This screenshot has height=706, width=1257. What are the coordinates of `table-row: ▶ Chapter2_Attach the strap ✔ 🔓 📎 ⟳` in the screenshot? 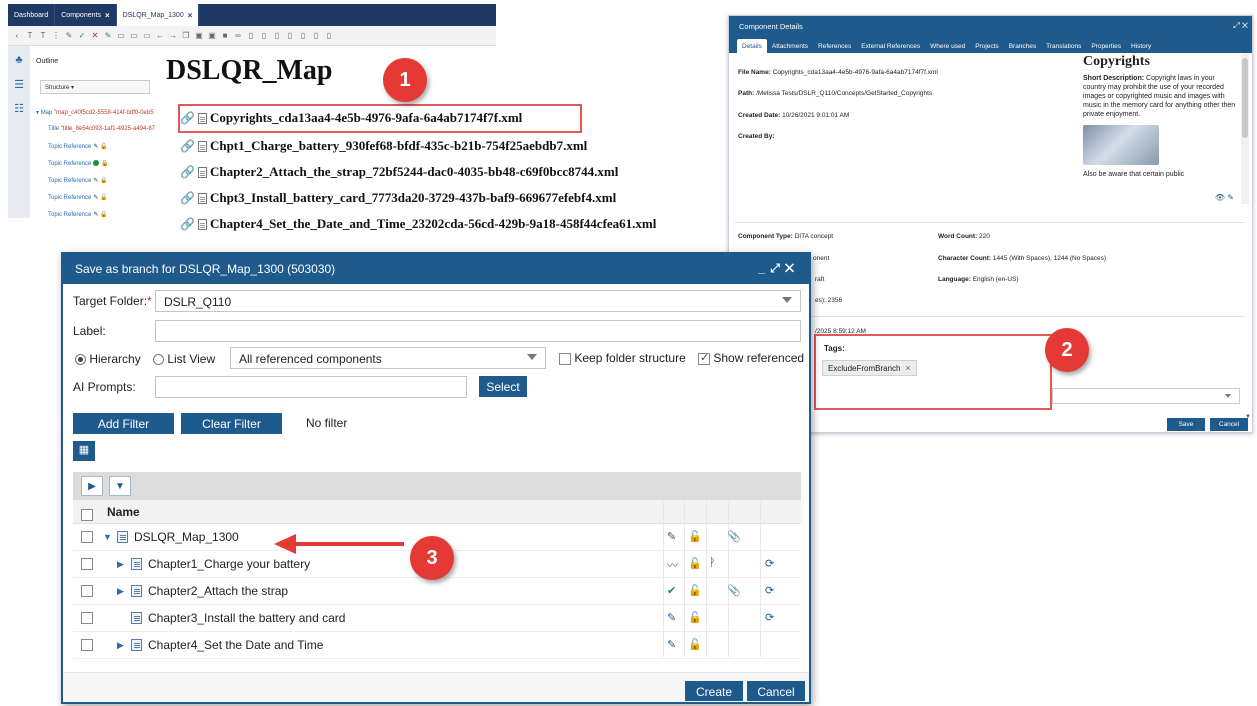 It's located at (437, 591).